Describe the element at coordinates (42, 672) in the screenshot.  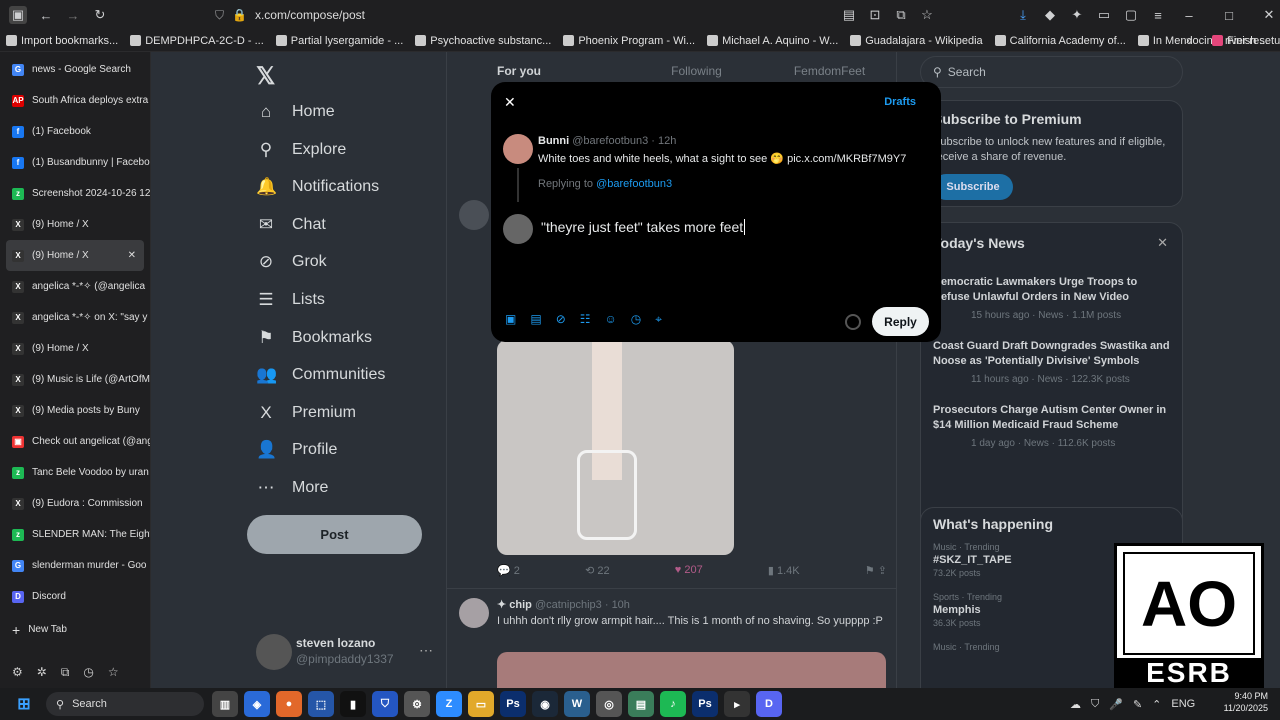
I see `ai-icon: ✲` at that location.